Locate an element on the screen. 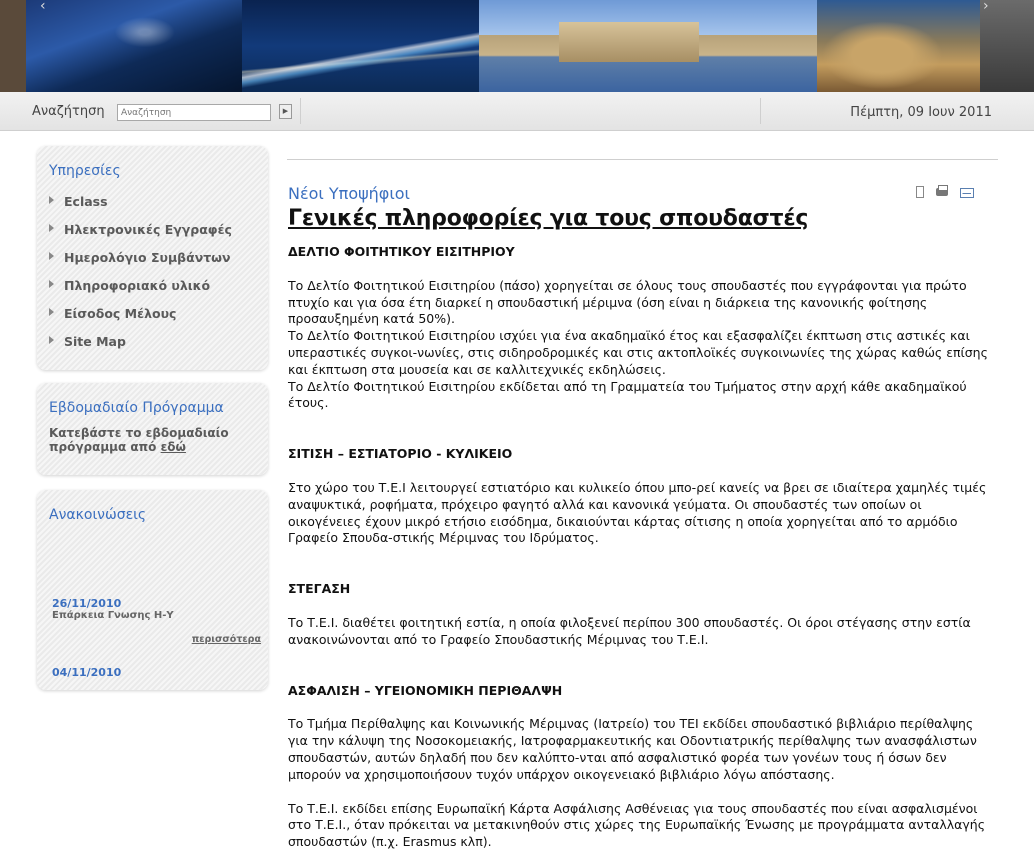  weekly-program-description: Κατεβάστε το εβδομαδιαίο πρόγραμμα από is located at coordinates (139, 440).